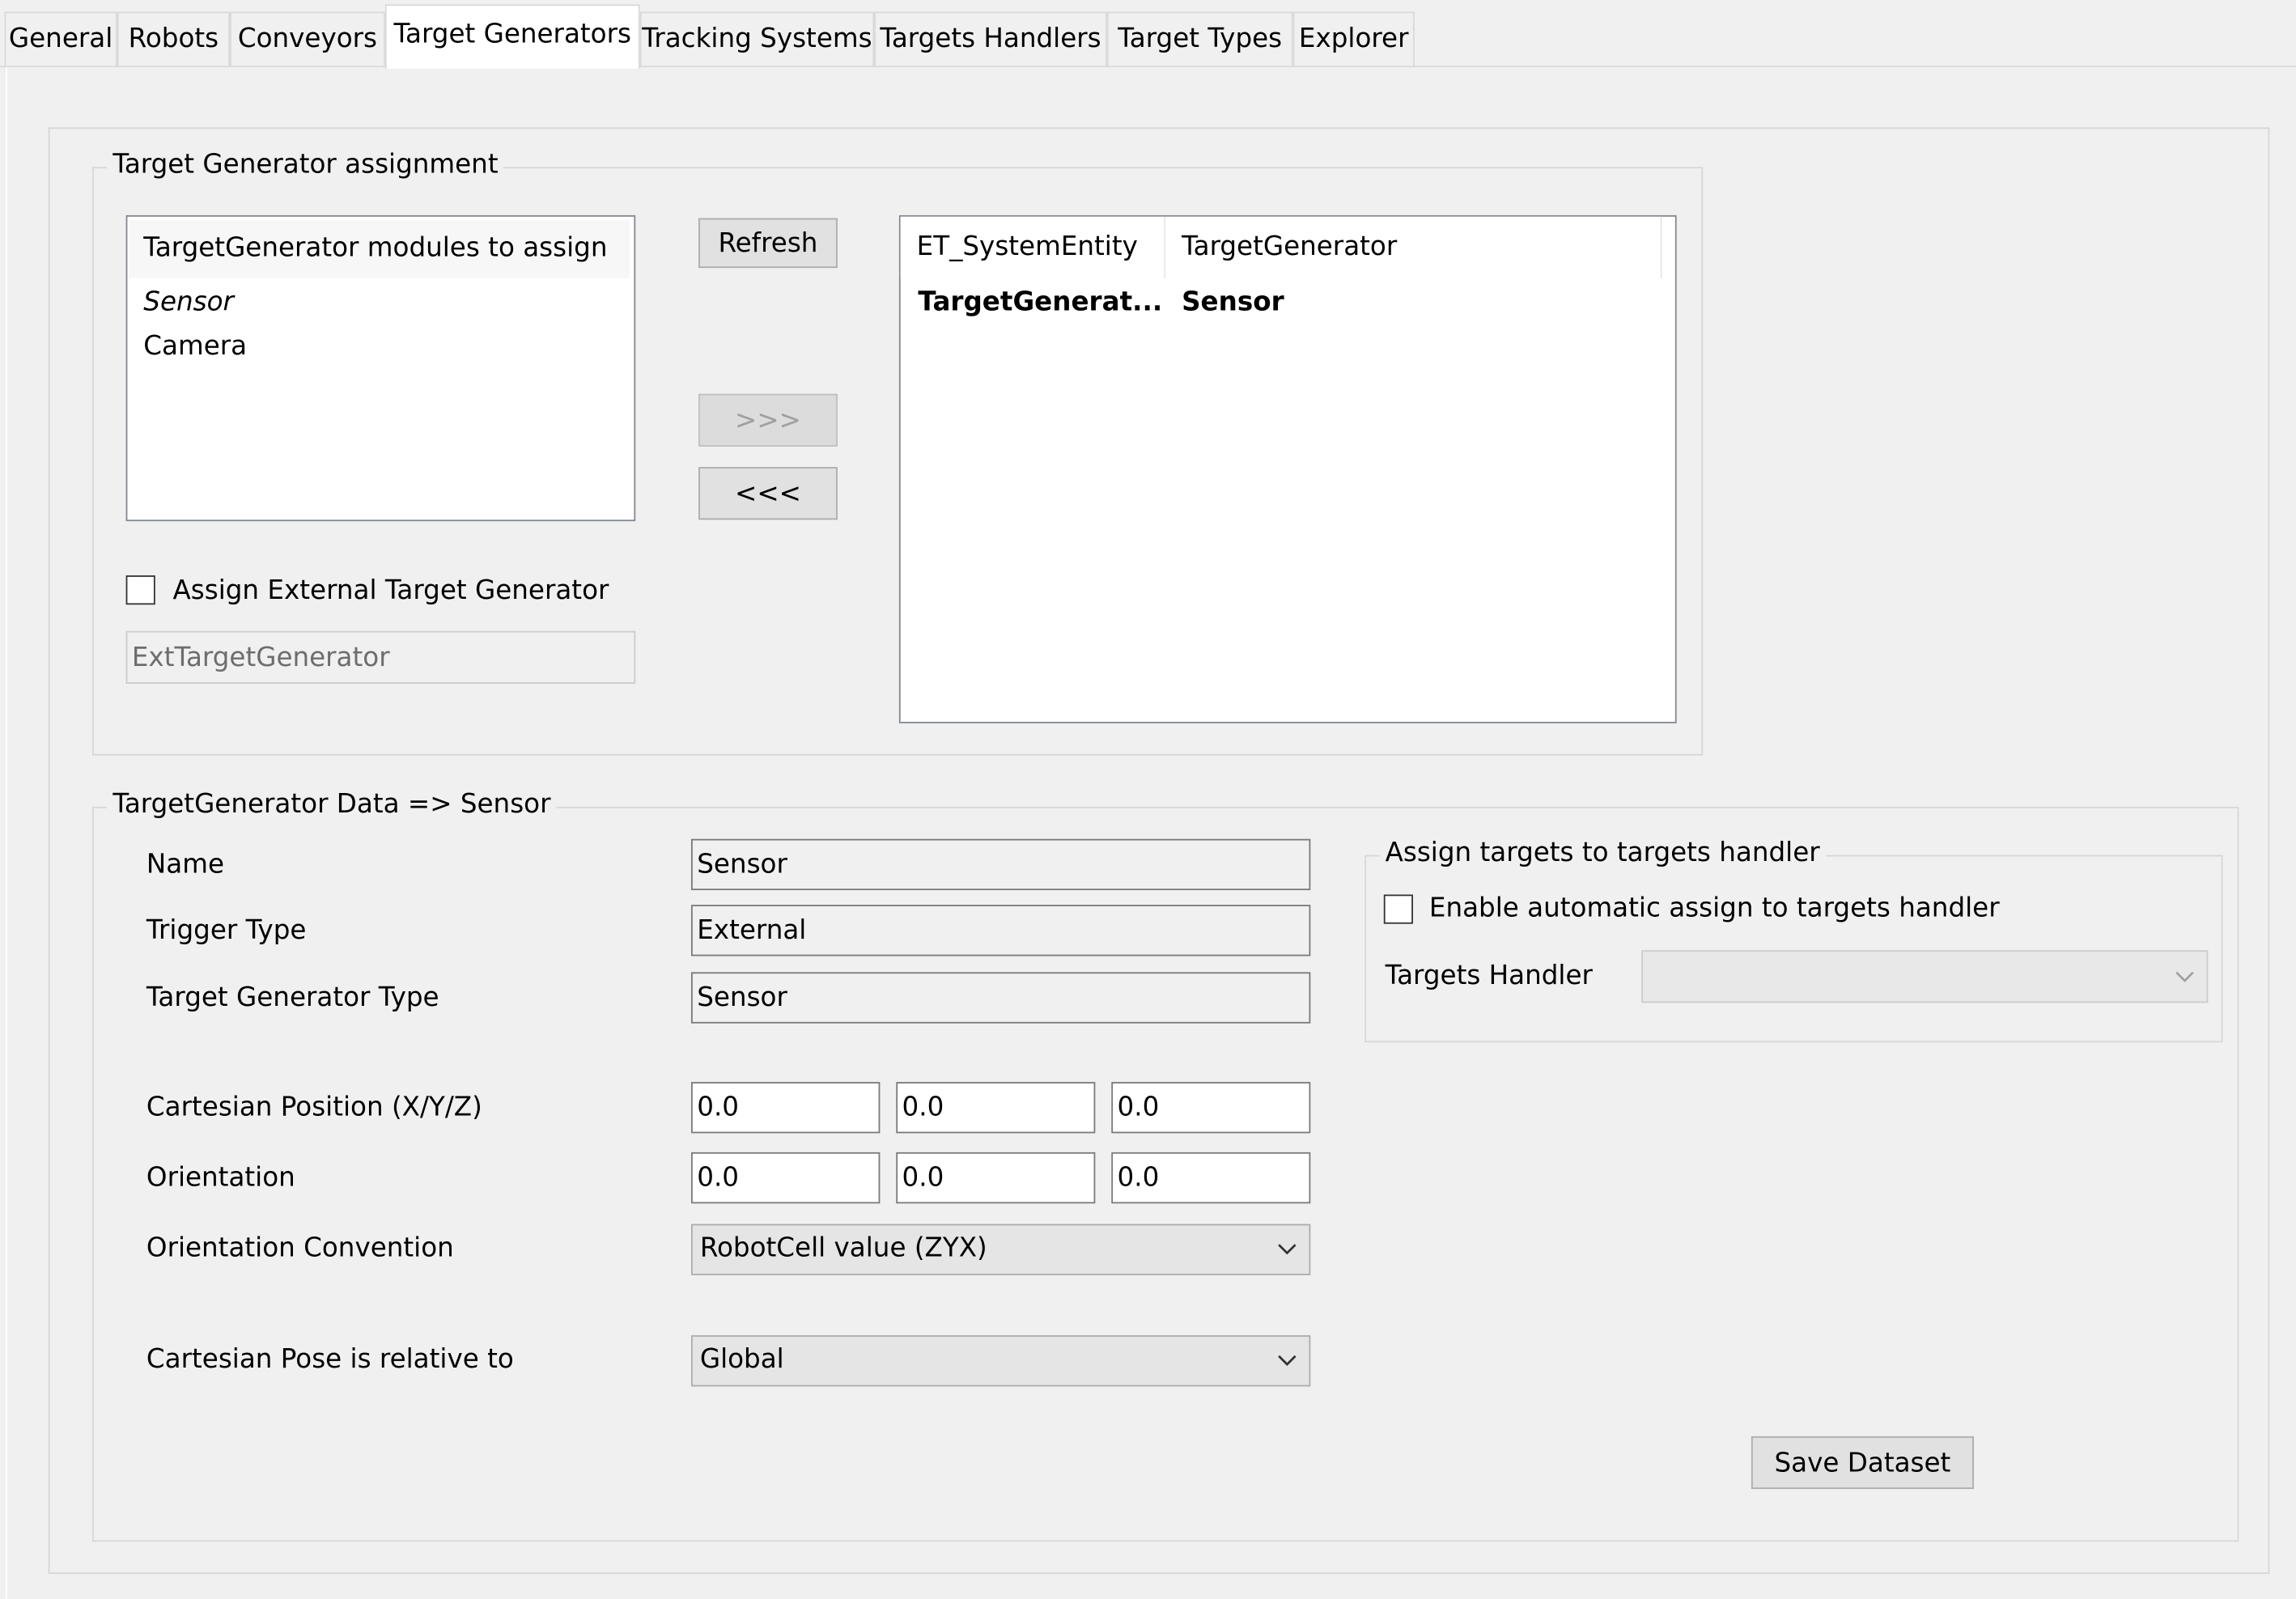 The width and height of the screenshot is (2296, 1599). I want to click on table-header-generator: TargetGenerator, so click(1413, 247).